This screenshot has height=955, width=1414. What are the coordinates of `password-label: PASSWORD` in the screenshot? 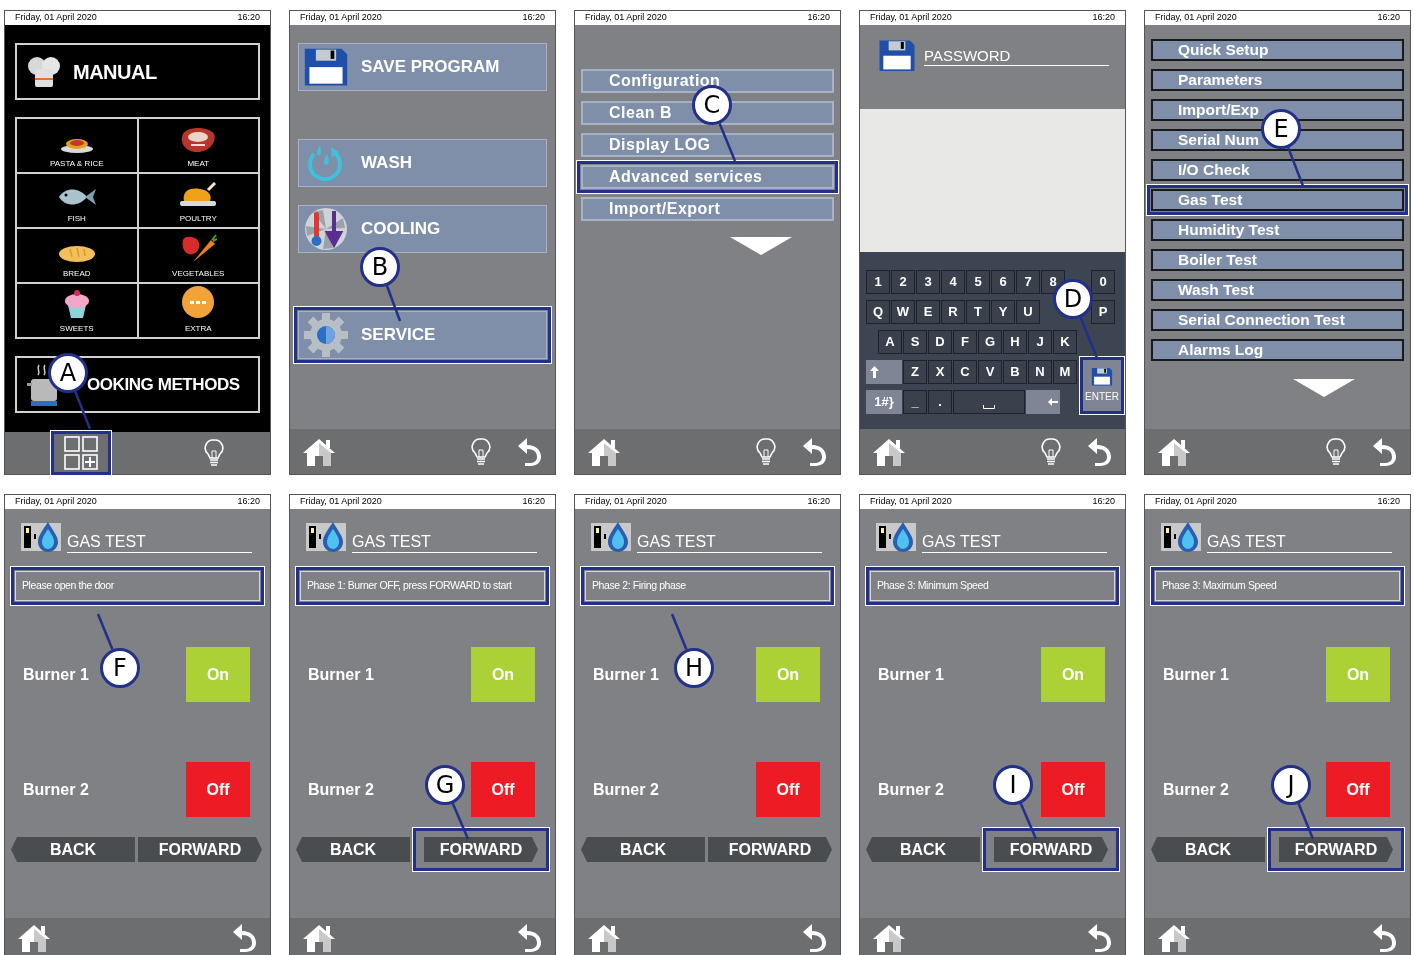 It's located at (1016, 52).